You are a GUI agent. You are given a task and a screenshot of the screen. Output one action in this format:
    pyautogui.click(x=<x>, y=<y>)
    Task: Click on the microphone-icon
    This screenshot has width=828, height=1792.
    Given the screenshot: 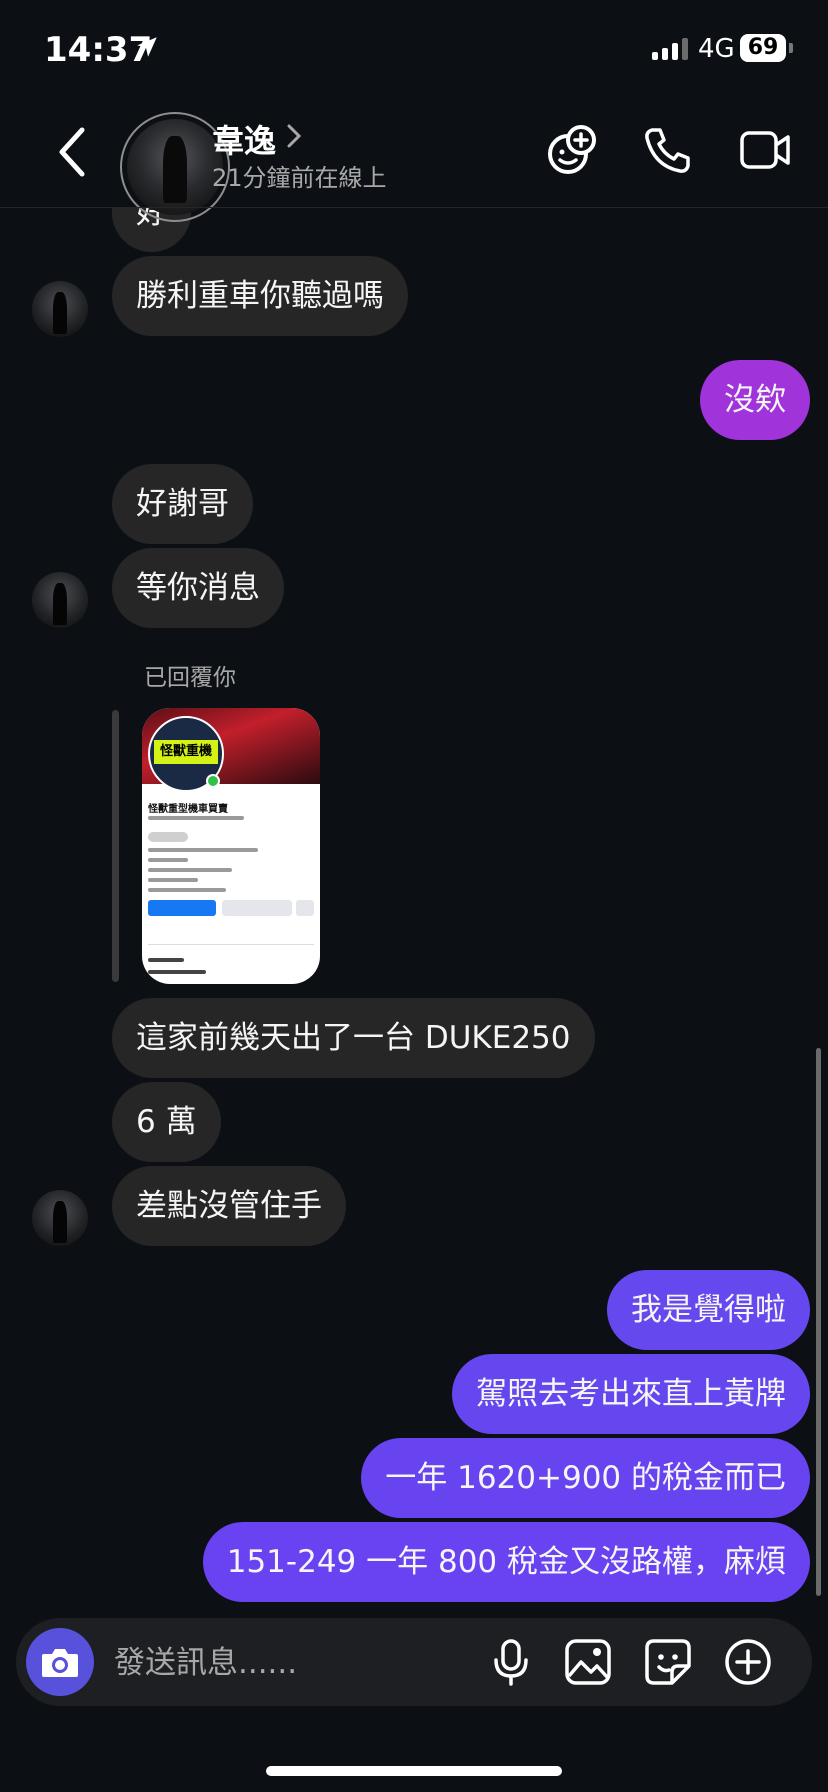 What is the action you would take?
    pyautogui.click(x=511, y=1662)
    